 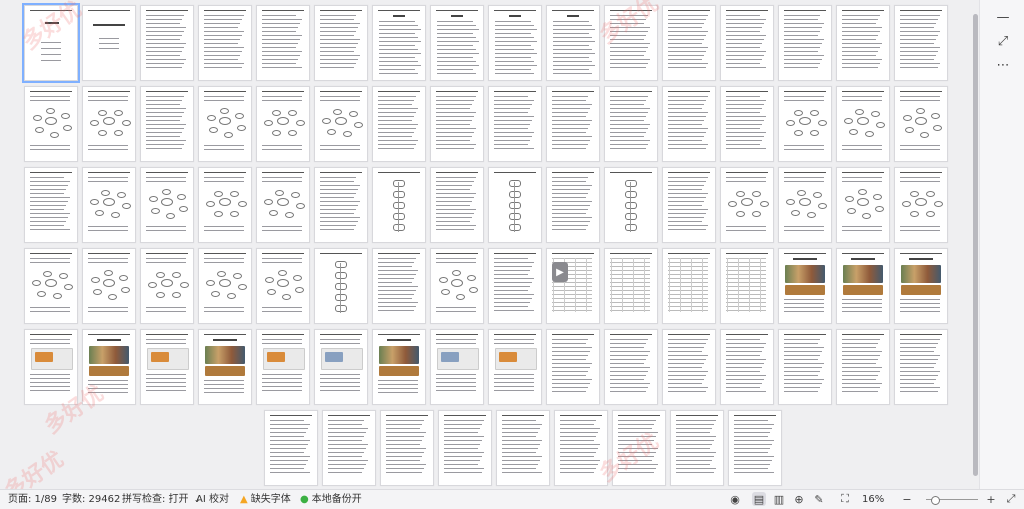 What do you see at coordinates (991, 499) in the screenshot?
I see `zoom-in-icon: +` at bounding box center [991, 499].